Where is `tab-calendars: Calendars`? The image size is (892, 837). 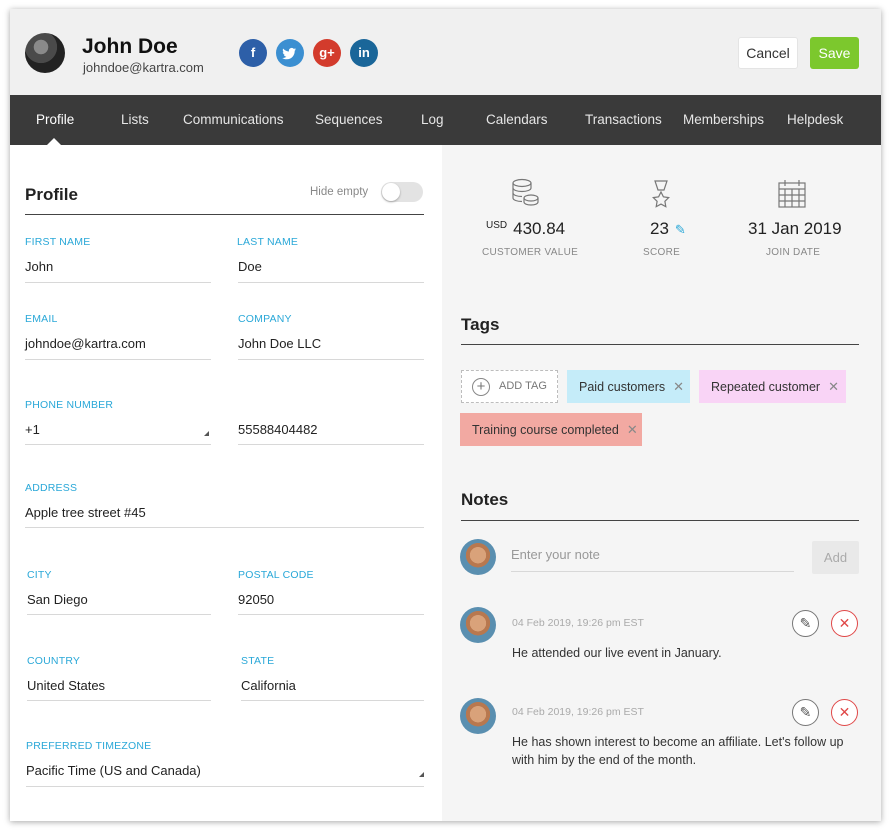
tab-calendars: Calendars is located at coordinates (517, 120).